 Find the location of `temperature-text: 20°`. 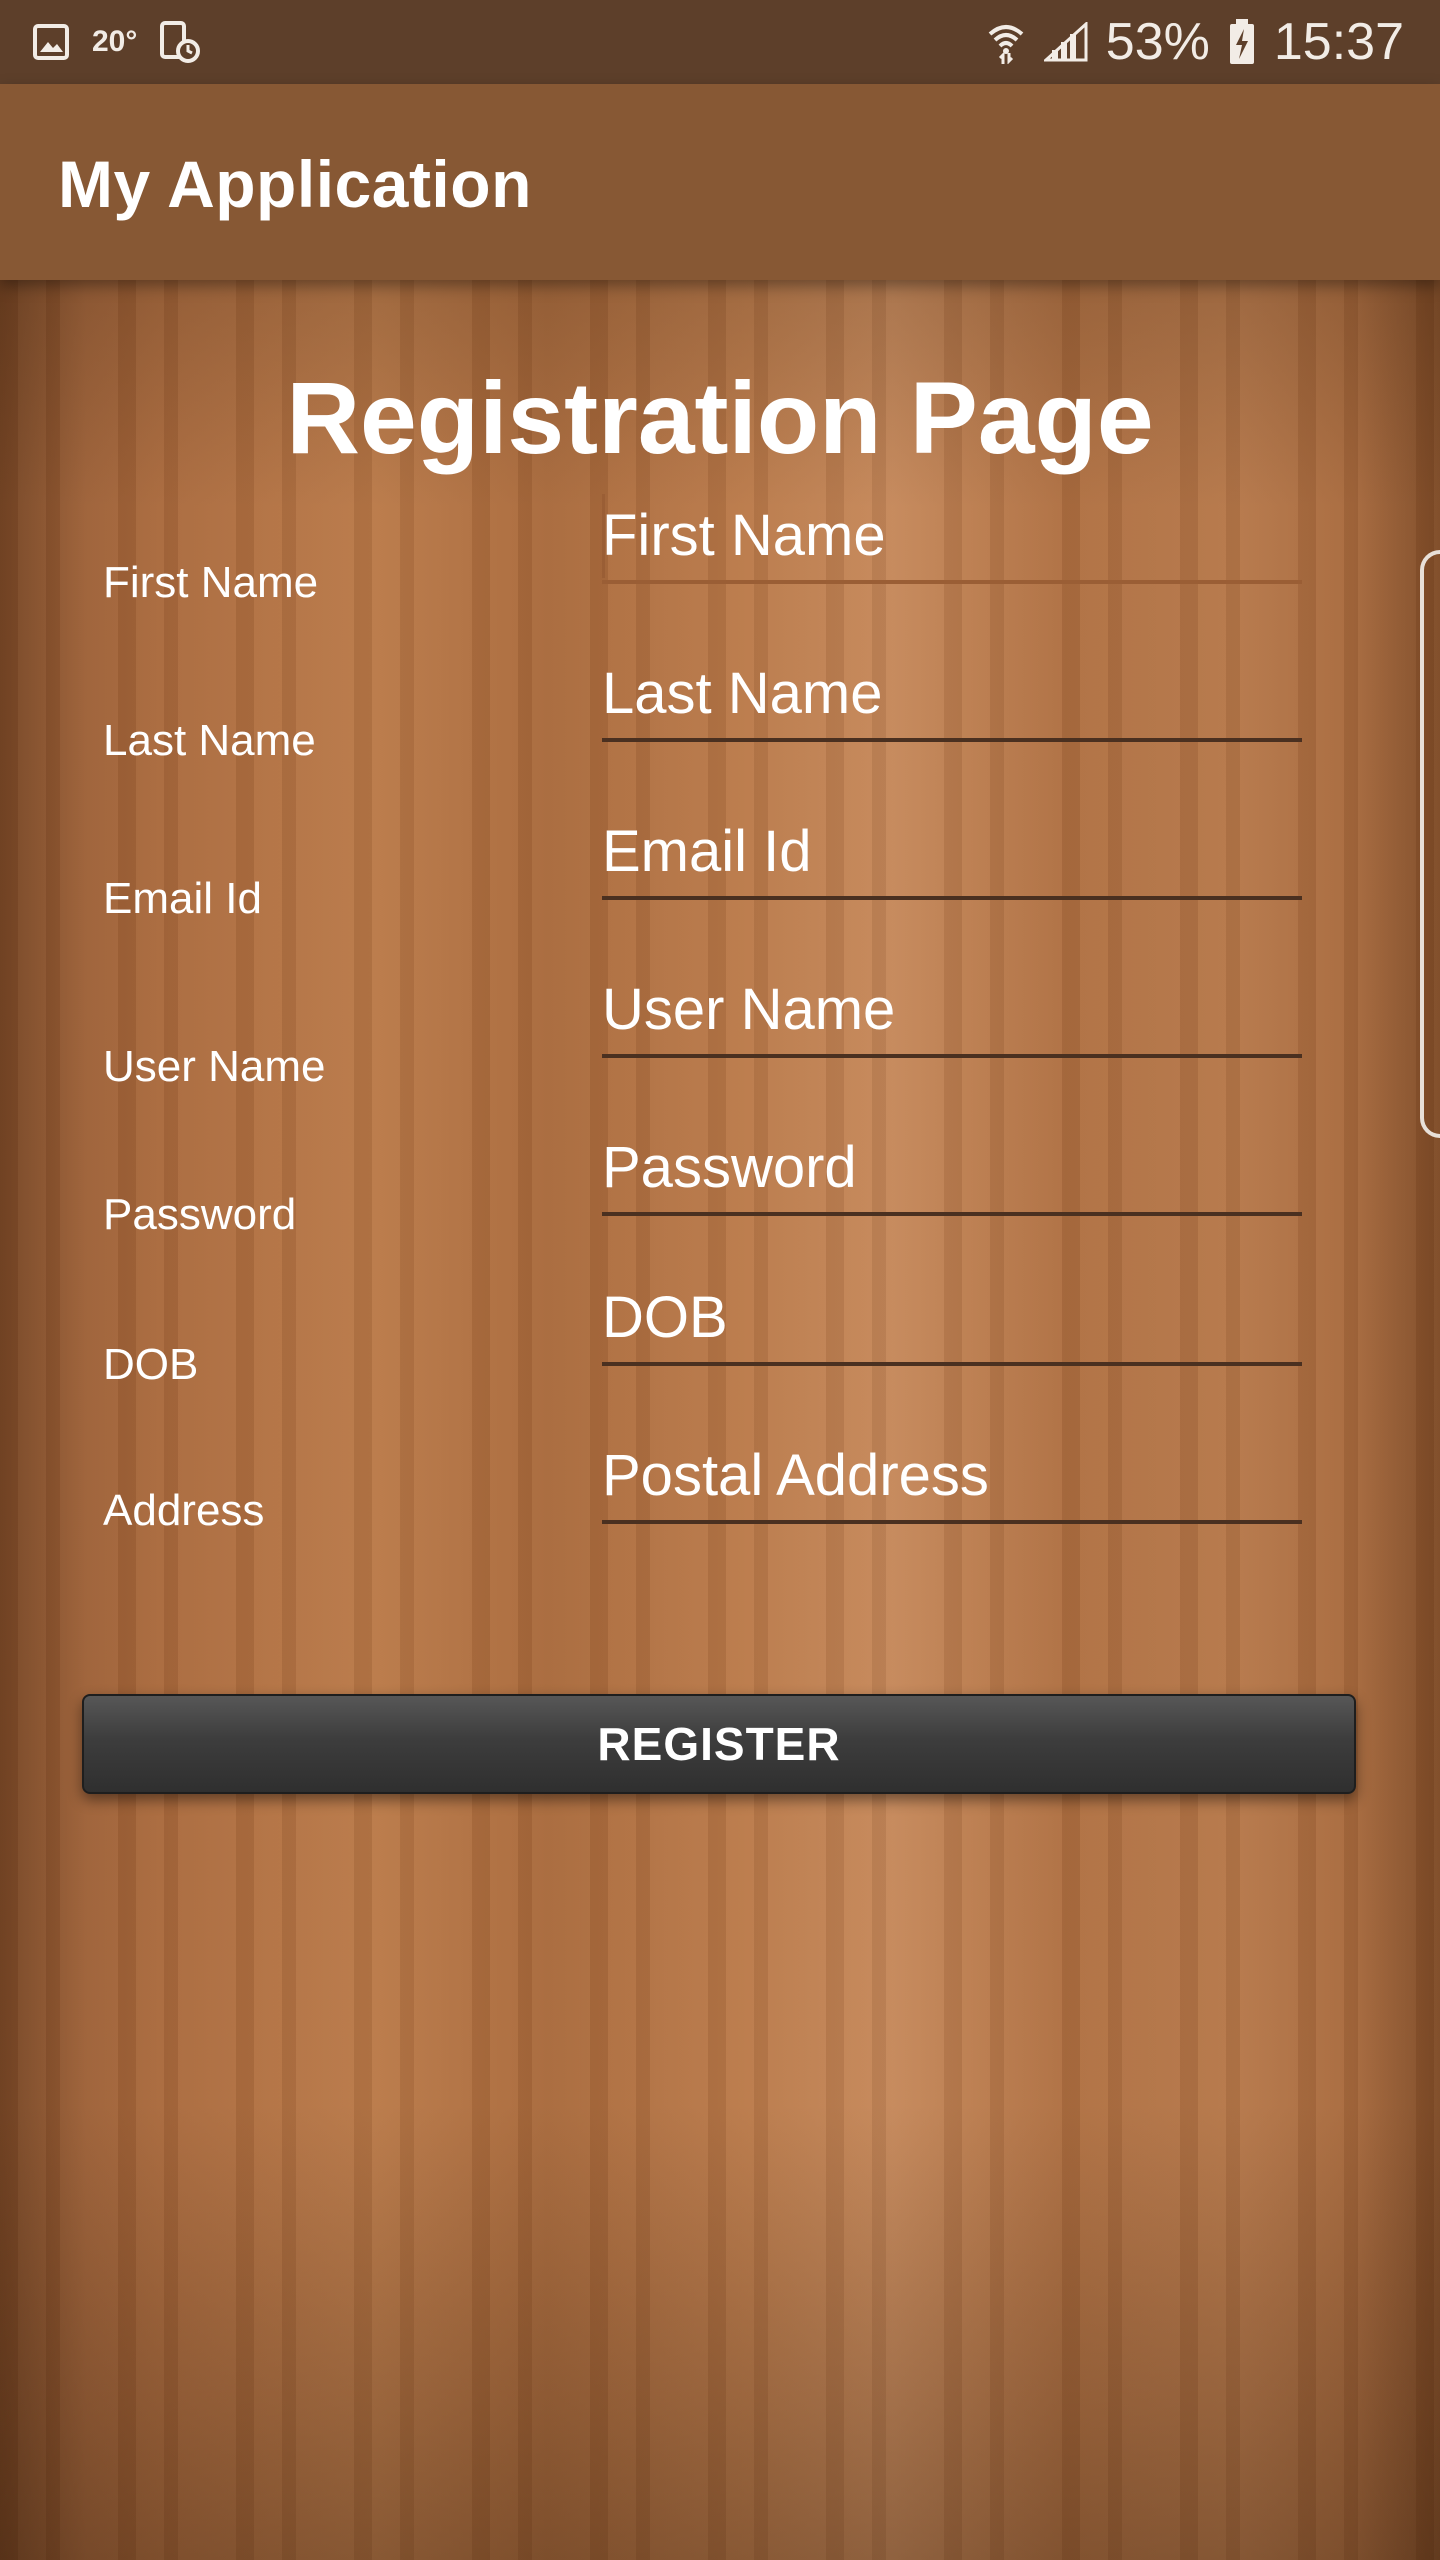

temperature-text: 20° is located at coordinates (115, 41).